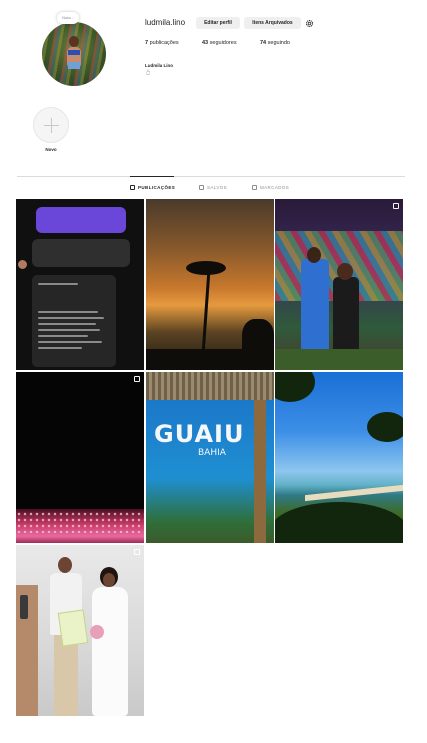 The image size is (427, 743). What do you see at coordinates (217, 187) in the screenshot?
I see `tab-saved-label: SALVOS` at bounding box center [217, 187].